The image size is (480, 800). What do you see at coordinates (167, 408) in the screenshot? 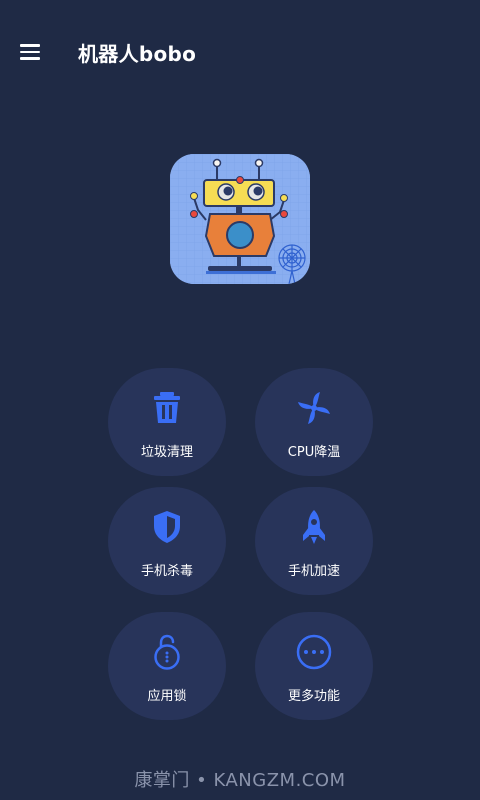
I see `trash-icon` at bounding box center [167, 408].